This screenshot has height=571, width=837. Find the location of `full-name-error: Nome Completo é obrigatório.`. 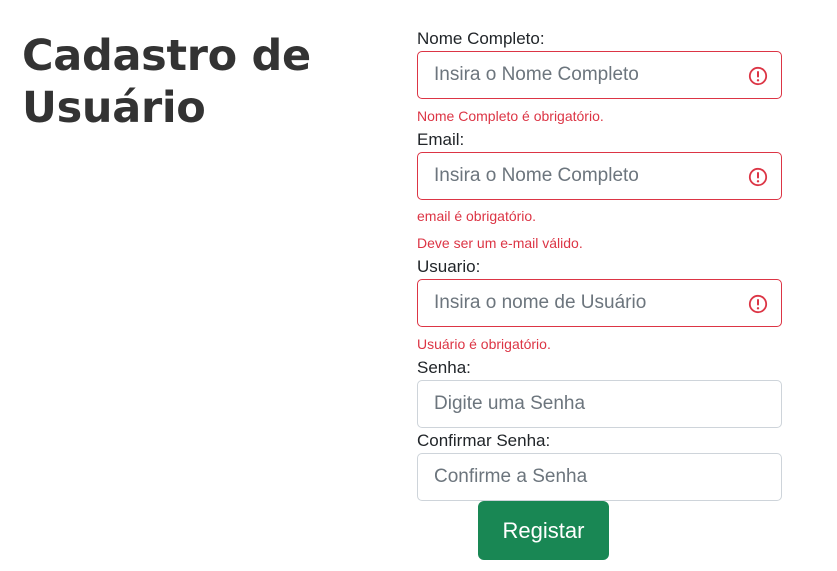

full-name-error: Nome Completo é obrigatório. is located at coordinates (510, 116).